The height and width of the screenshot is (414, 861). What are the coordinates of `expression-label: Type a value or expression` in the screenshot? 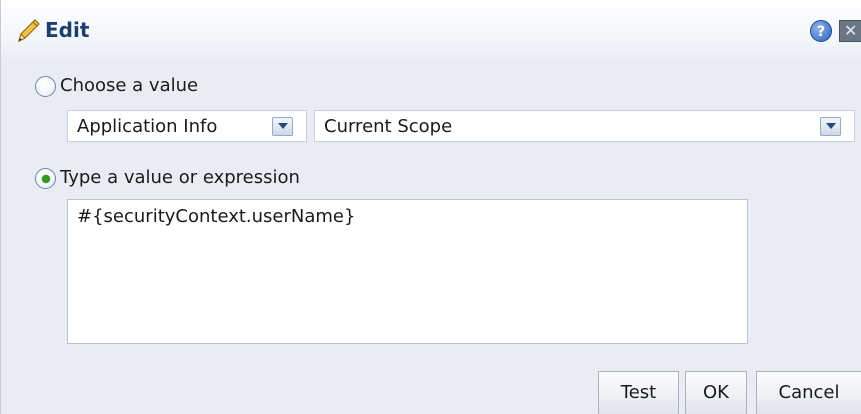 It's located at (180, 177).